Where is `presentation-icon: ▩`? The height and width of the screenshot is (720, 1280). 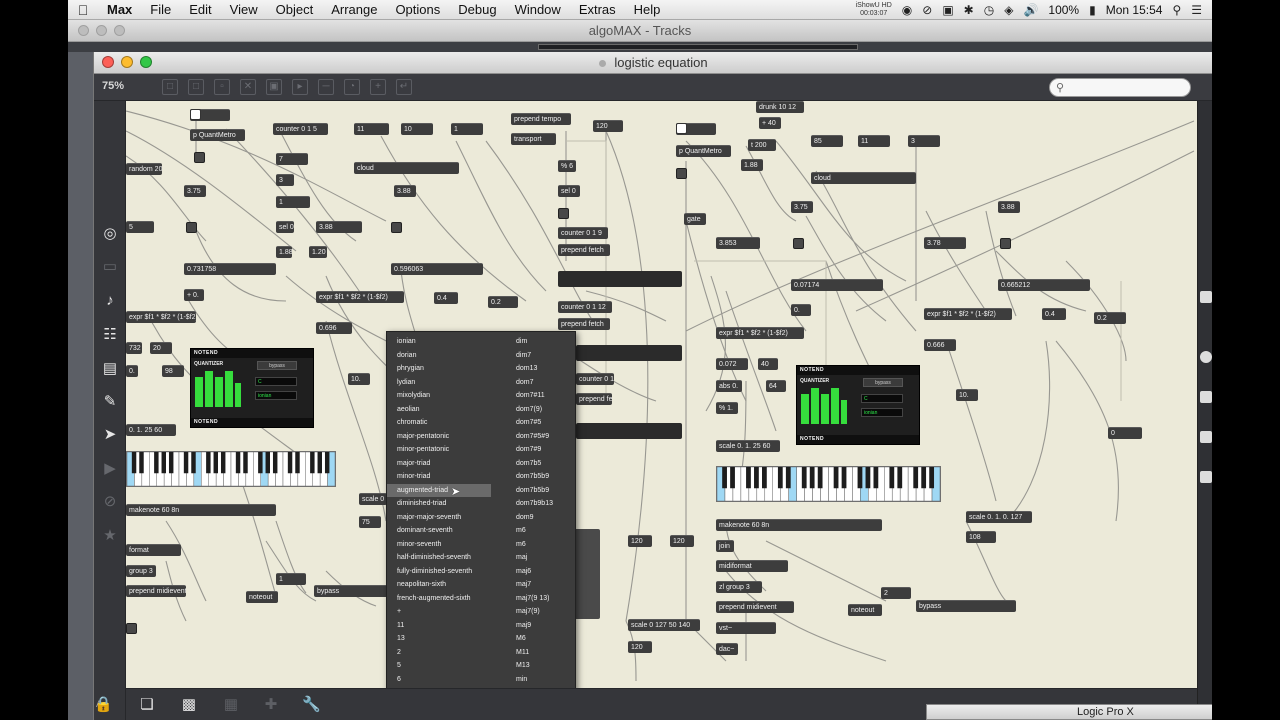
presentation-icon: ▩ is located at coordinates (189, 705).